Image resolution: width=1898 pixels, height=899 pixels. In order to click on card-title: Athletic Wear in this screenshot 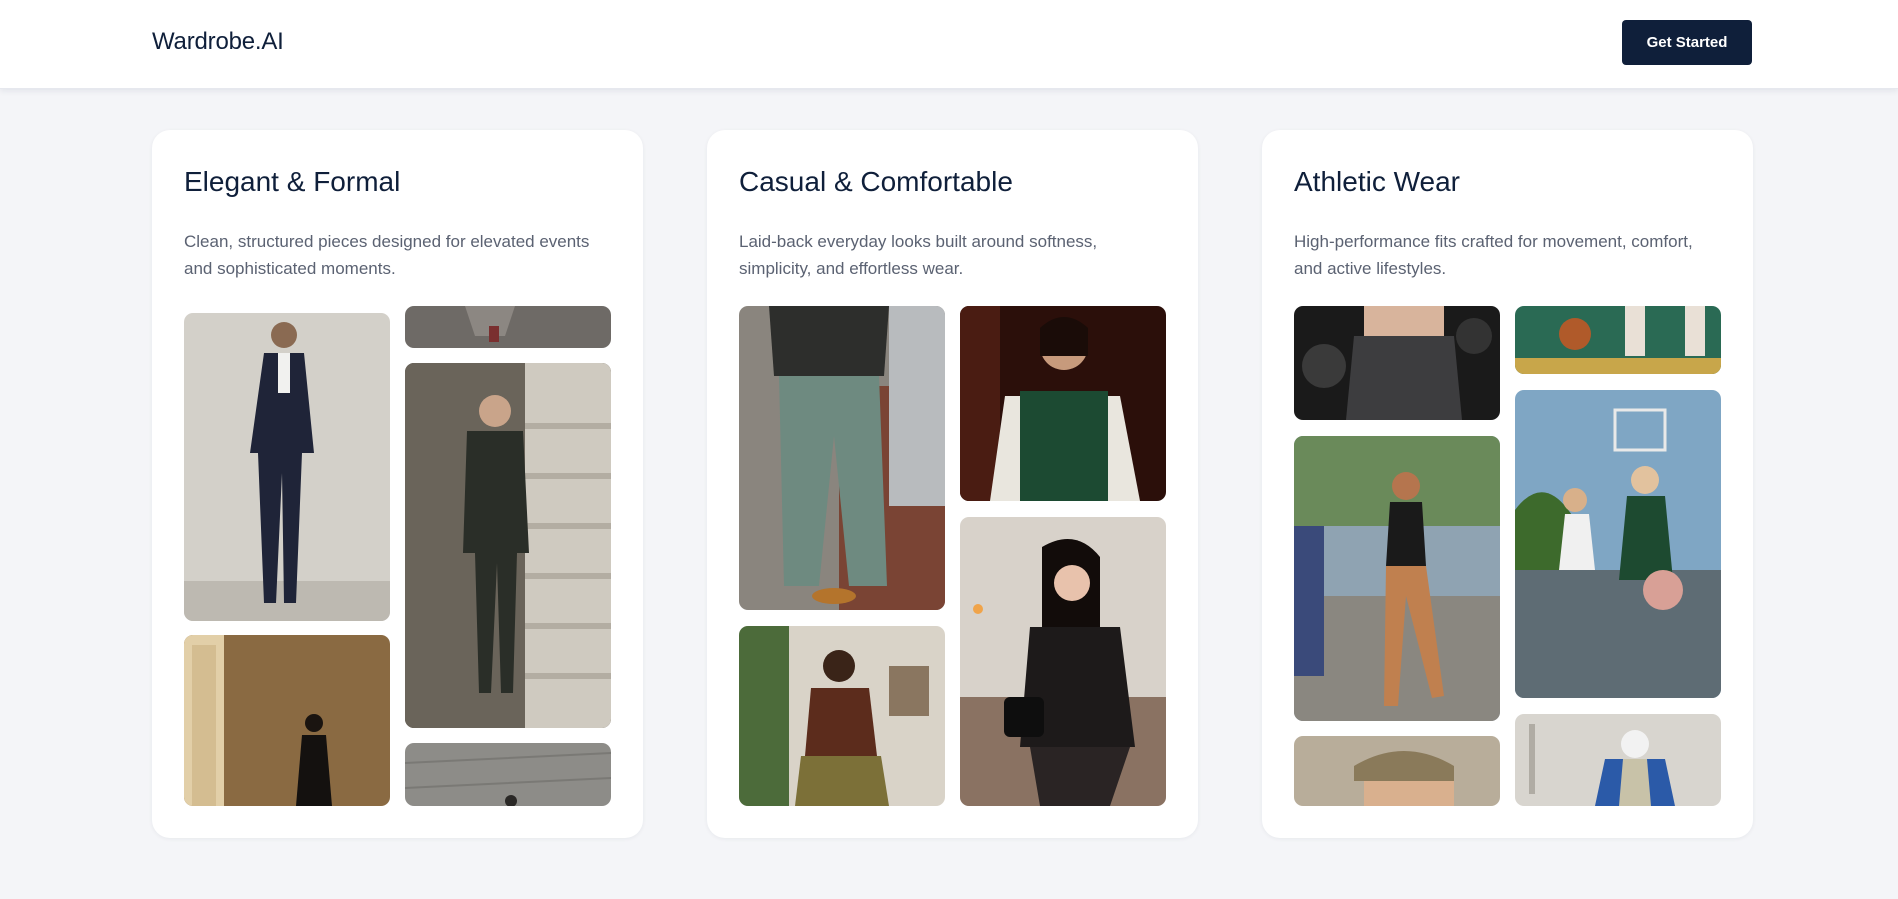, I will do `click(1377, 181)`.